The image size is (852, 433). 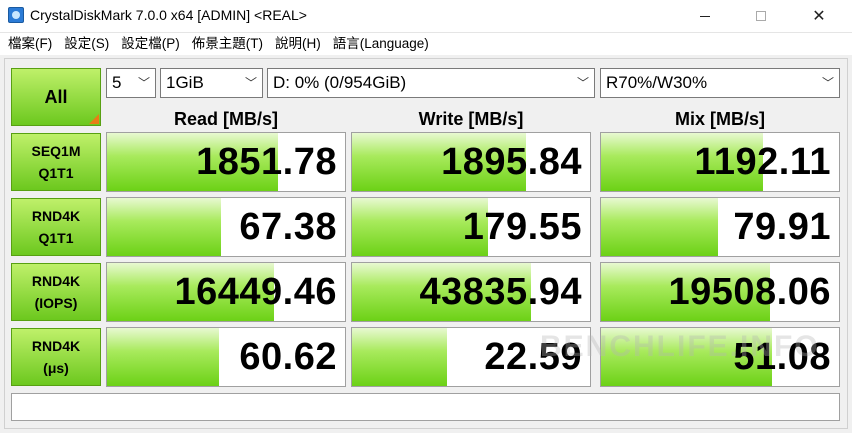 I want to click on result-value: 79.91, so click(x=782, y=227).